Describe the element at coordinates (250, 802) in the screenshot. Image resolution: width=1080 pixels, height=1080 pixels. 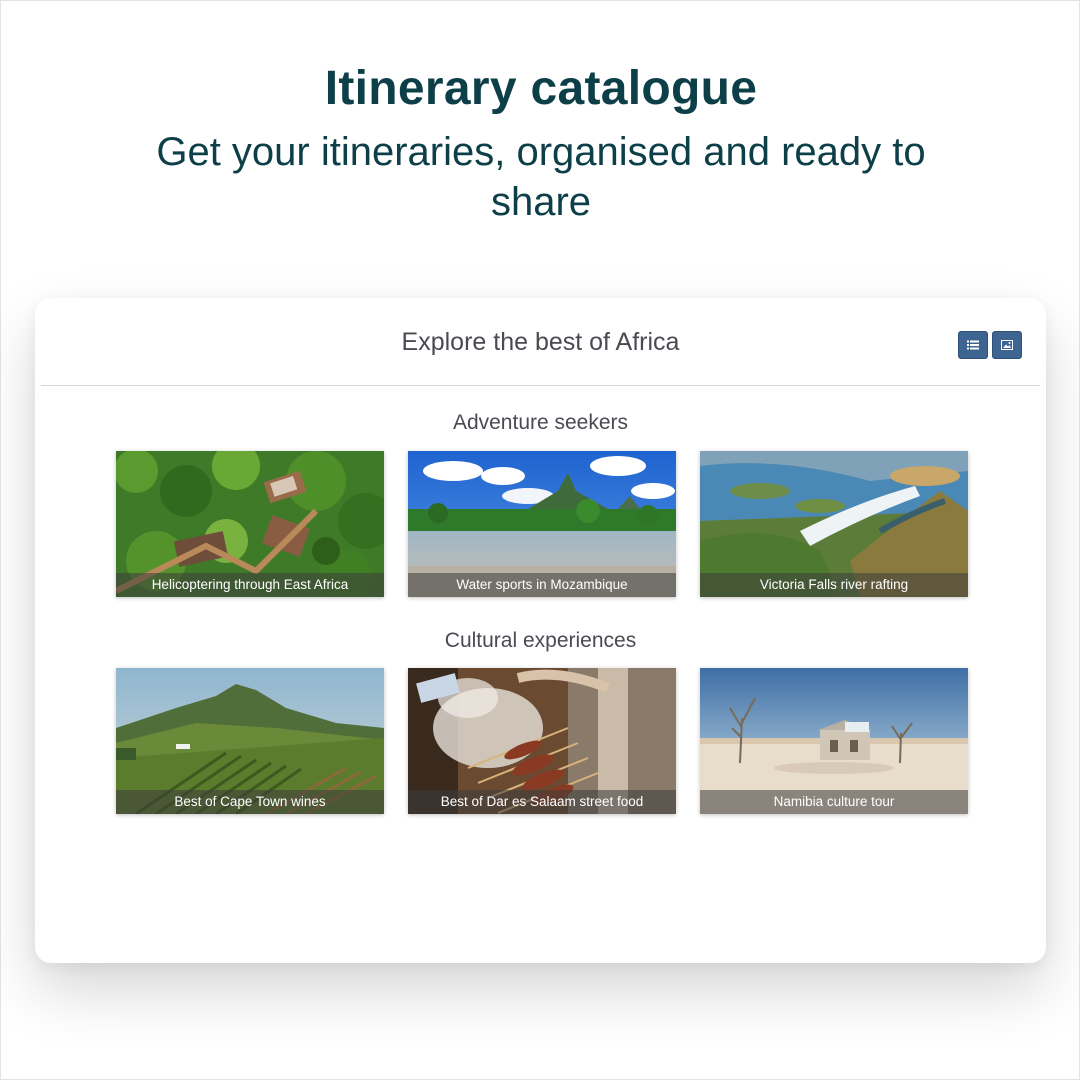
I see `itinerary-caption: Best of Cape Town wines` at that location.